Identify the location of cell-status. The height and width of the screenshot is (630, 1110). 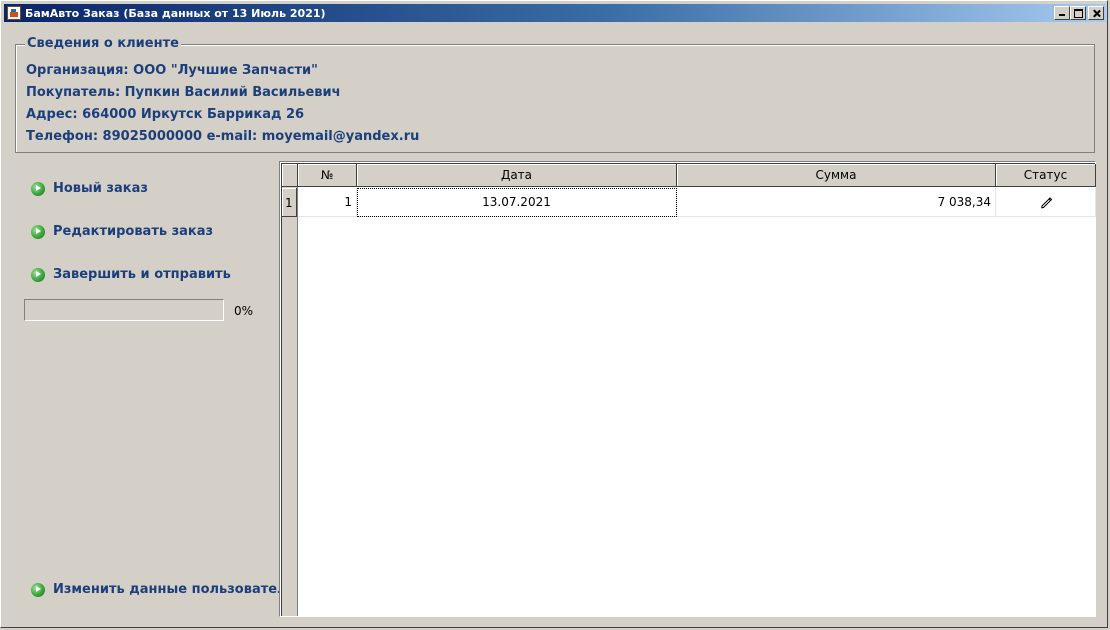
(1046, 202).